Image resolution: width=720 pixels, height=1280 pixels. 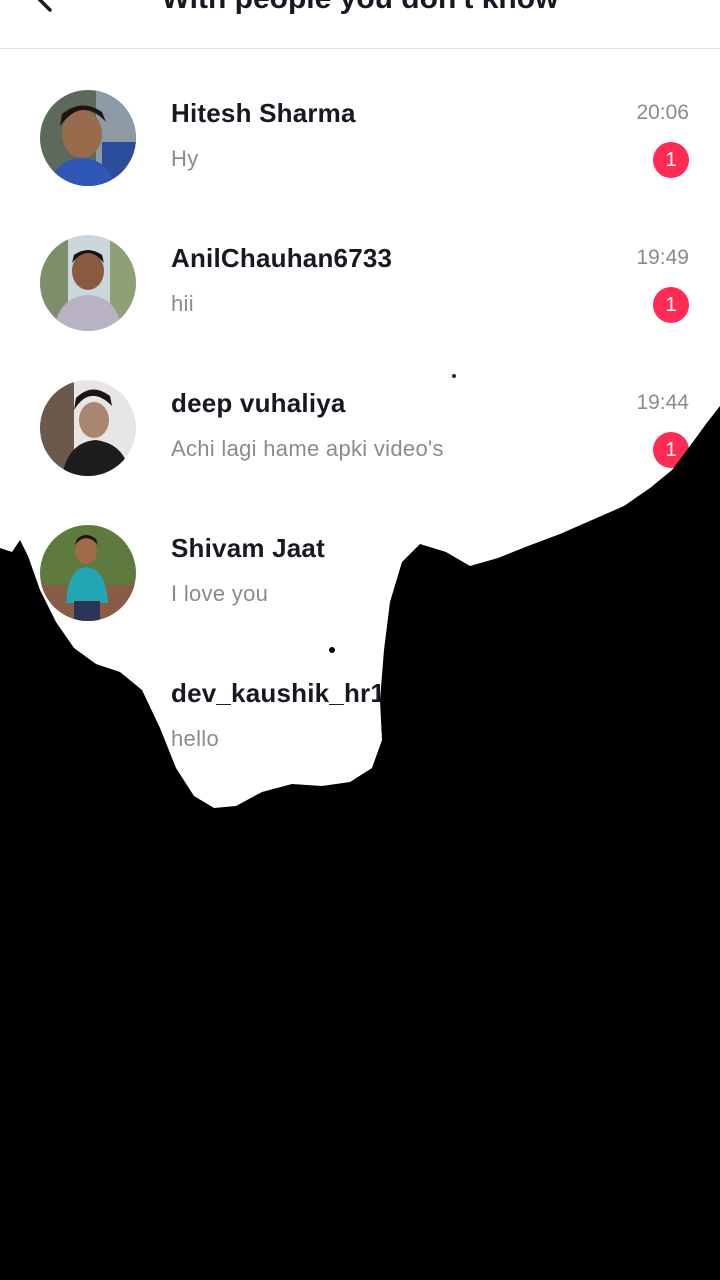 I want to click on message-preview: Hy, so click(x=185, y=158).